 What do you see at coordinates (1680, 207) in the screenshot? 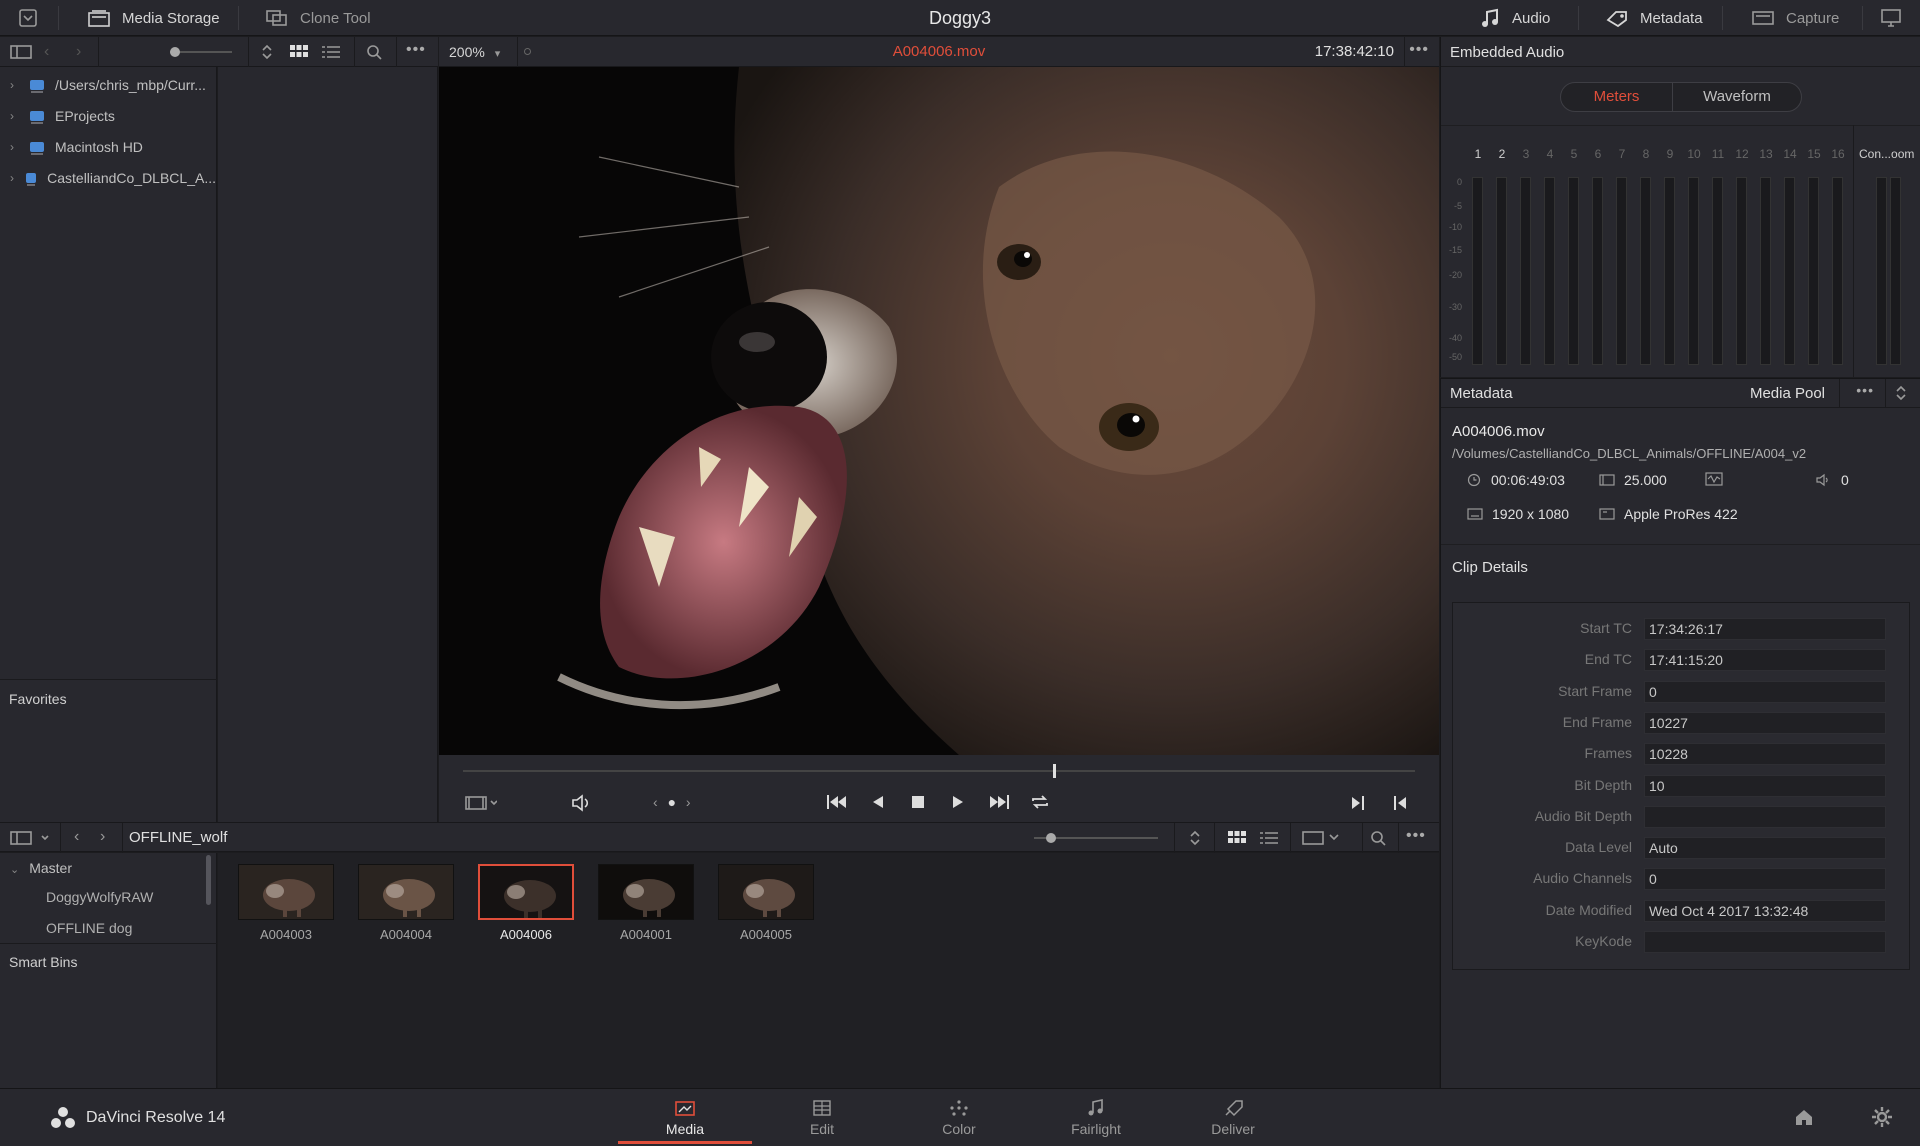
I see `embedded-audio-panel: Embedded Audio Meters Waveform Con...oom` at bounding box center [1680, 207].